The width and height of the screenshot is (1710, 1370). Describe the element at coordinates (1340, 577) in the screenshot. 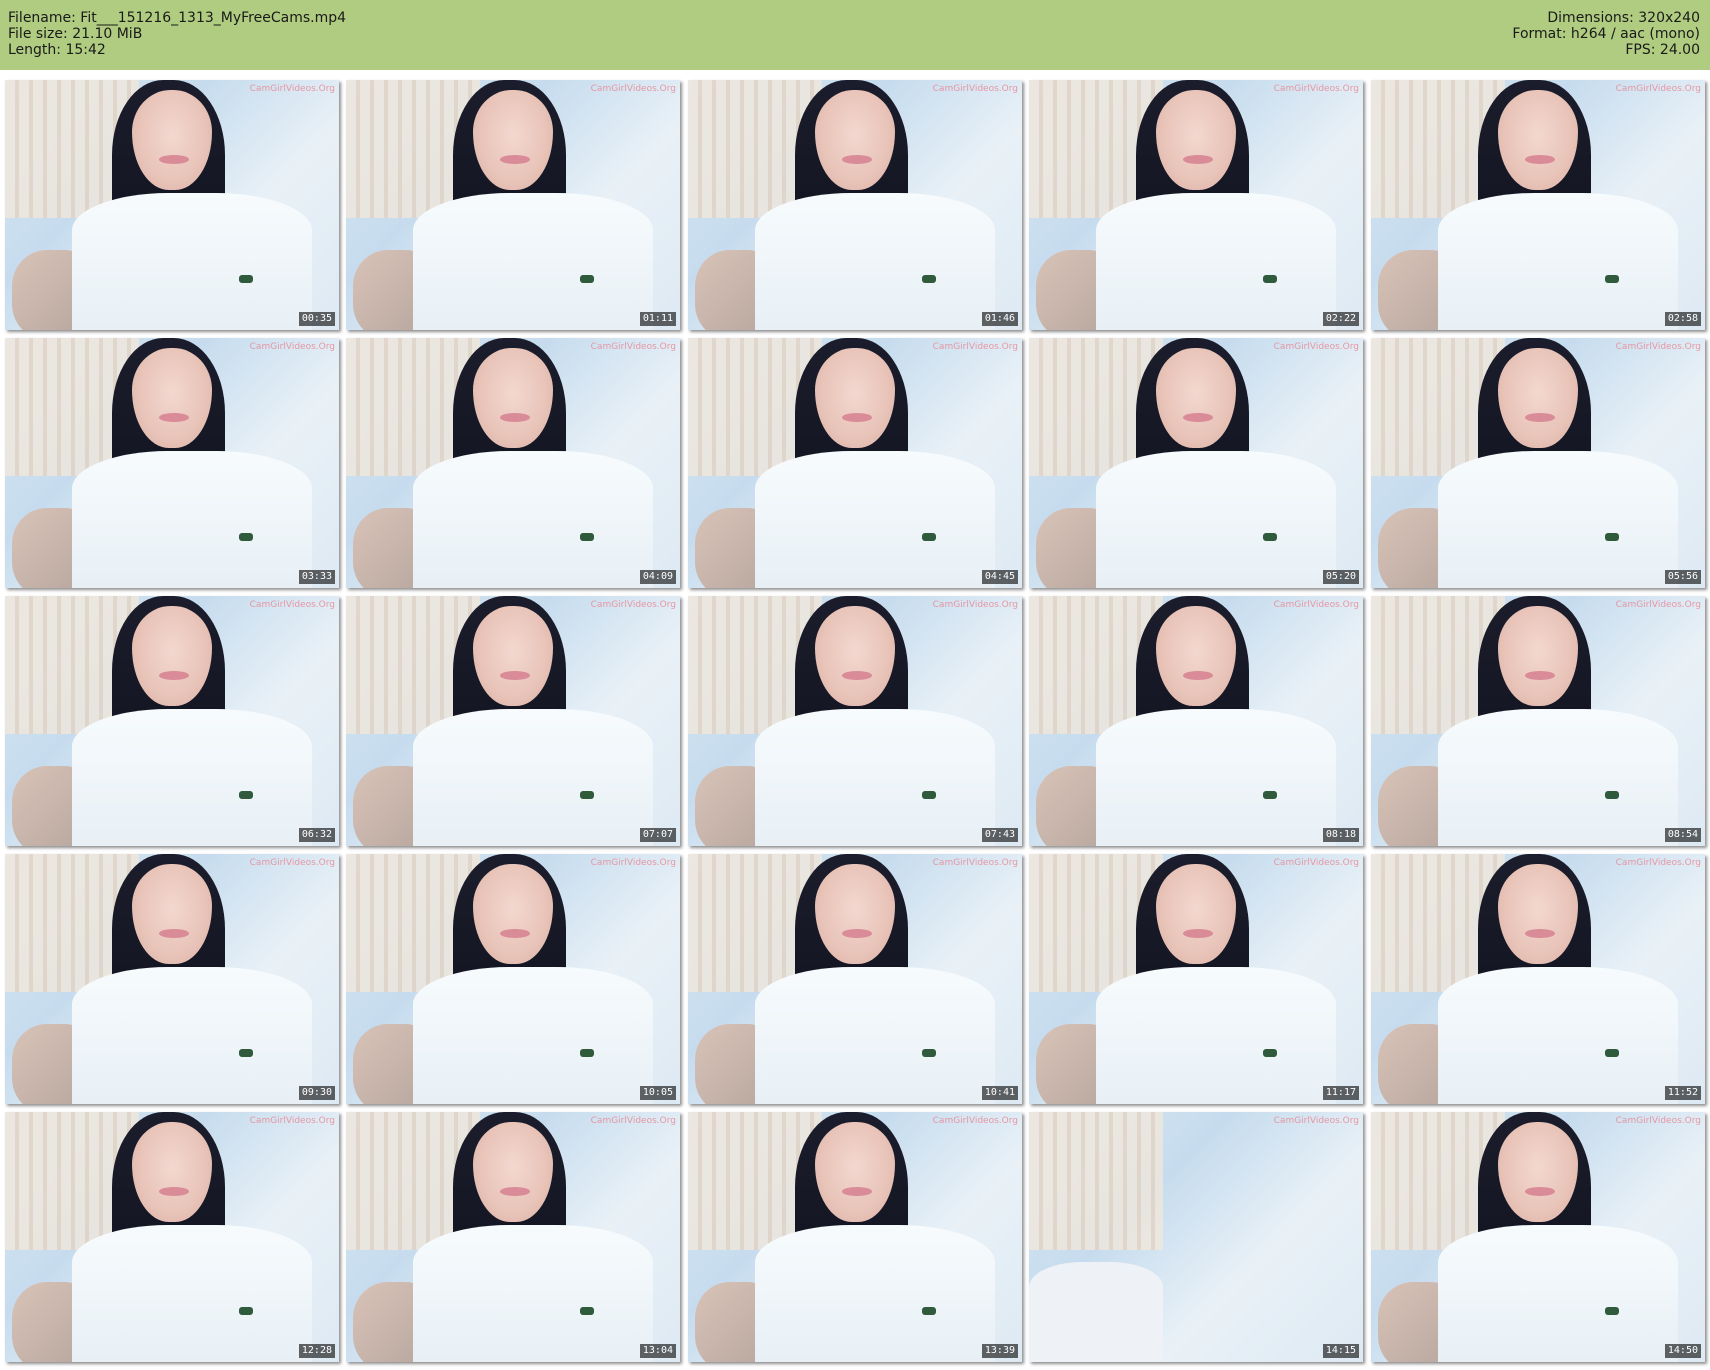

I see `timestamp-label: 05:20` at that location.